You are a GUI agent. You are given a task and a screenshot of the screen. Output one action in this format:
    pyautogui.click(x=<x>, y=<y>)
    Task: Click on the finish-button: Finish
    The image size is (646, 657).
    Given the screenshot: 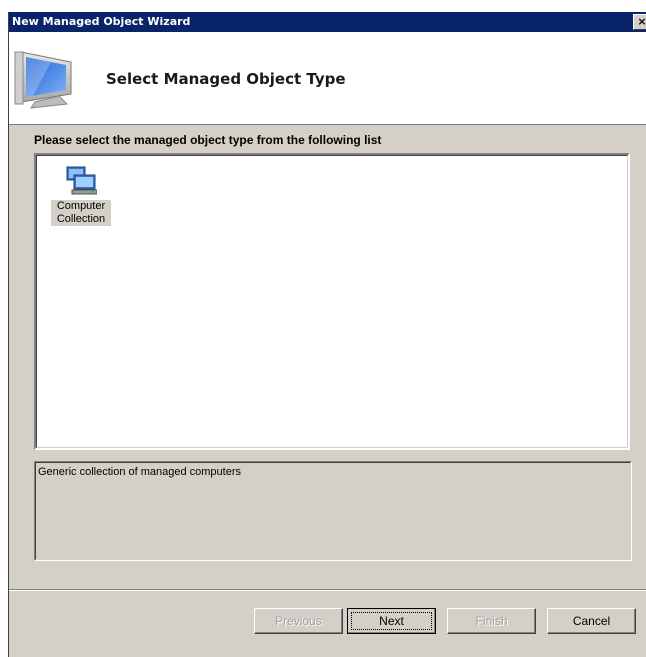 What is the action you would take?
    pyautogui.click(x=491, y=621)
    